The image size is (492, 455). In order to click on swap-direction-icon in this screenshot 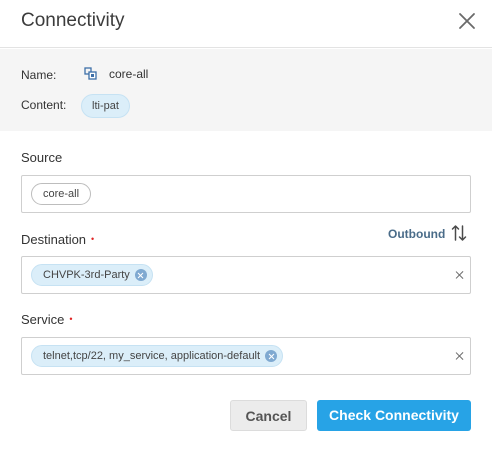, I will do `click(459, 233)`.